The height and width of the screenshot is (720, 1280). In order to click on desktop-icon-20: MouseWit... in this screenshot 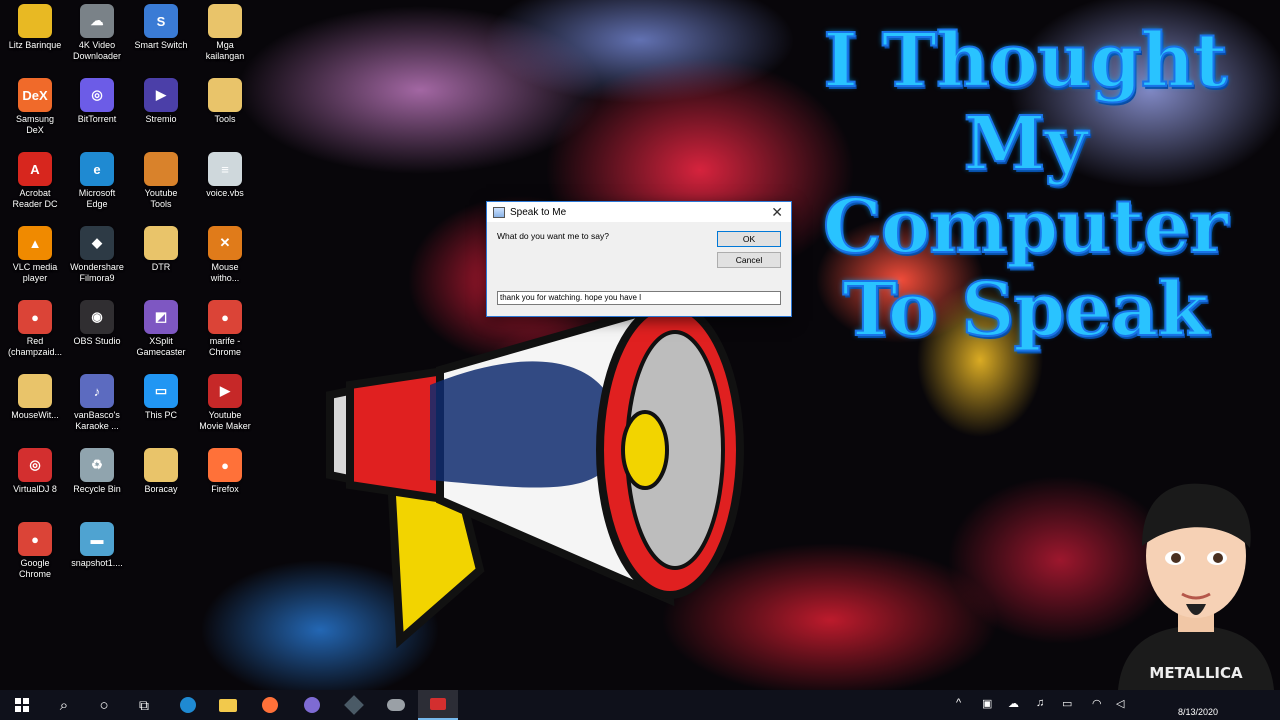, I will do `click(35, 395)`.